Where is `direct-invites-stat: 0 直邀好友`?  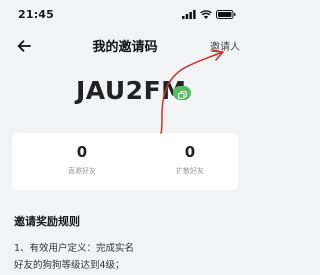 direct-invites-stat: 0 直邀好友 is located at coordinates (82, 159).